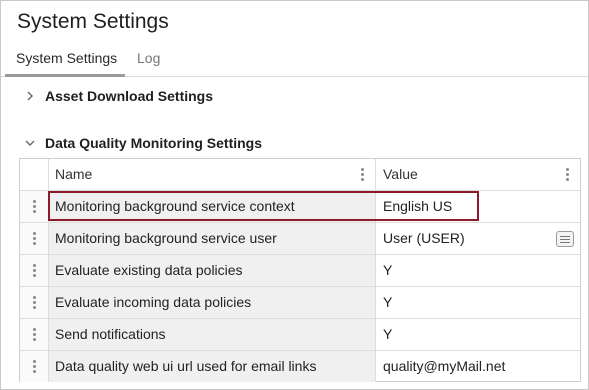 The height and width of the screenshot is (390, 589). Describe the element at coordinates (30, 96) in the screenshot. I see `chevron-right-icon` at that location.